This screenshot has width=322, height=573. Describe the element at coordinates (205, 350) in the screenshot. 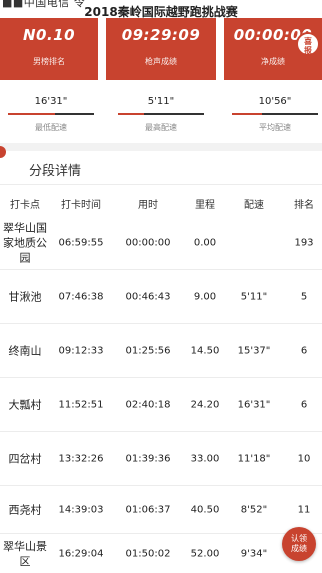

I see `cell-distance: 14.50` at that location.